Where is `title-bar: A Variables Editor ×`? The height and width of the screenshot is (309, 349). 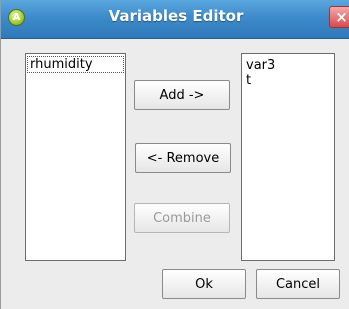
title-bar: A Variables Editor × is located at coordinates (175, 19).